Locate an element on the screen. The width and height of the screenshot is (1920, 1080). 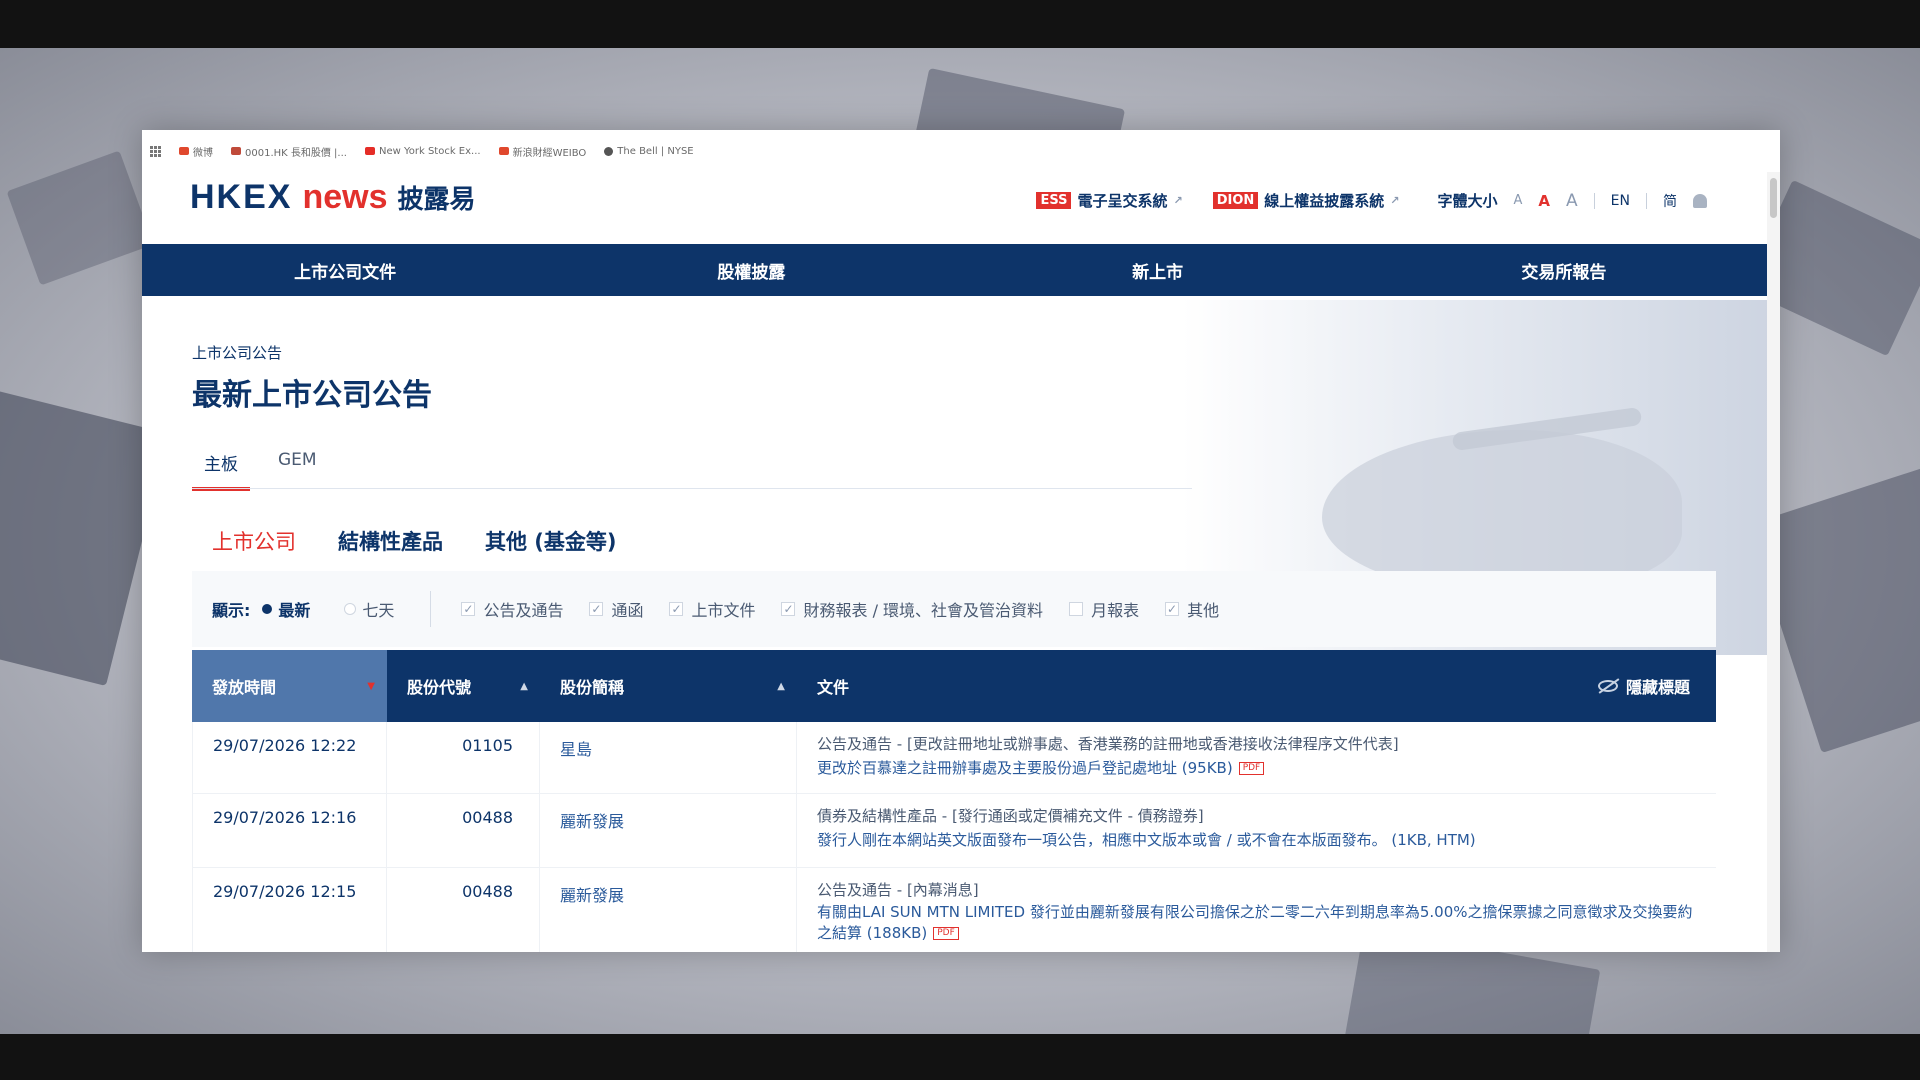
checkbox-announcements: ✓ 公告及通告 is located at coordinates (512, 609).